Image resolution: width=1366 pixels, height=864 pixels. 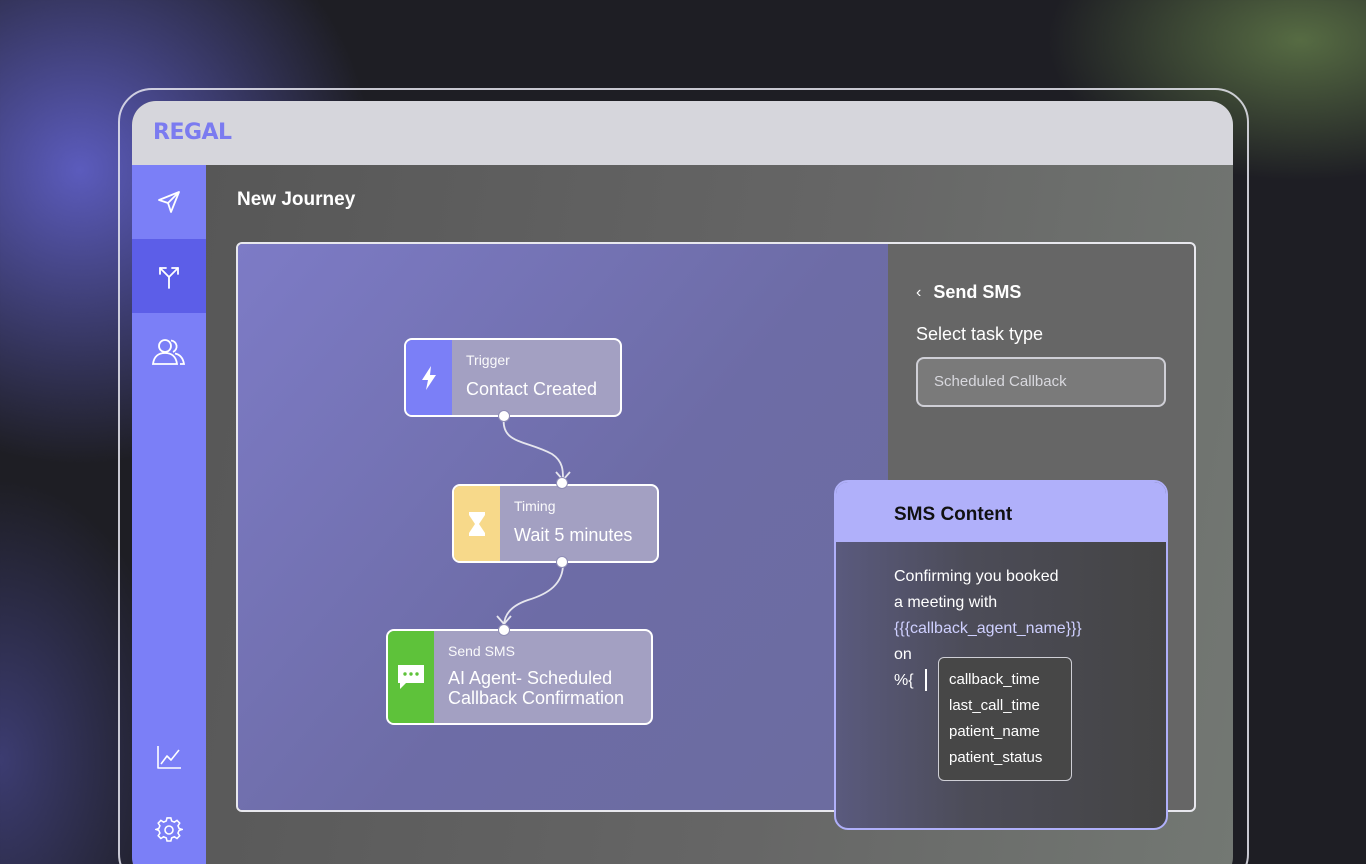 I want to click on lightning-icon, so click(x=429, y=377).